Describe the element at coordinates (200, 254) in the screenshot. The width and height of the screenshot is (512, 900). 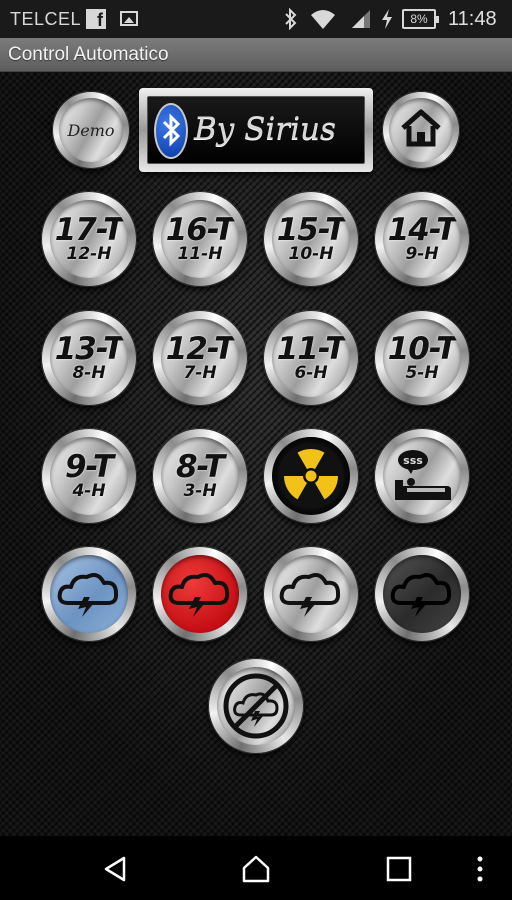
I see `preset-sub-label: 11-H` at that location.